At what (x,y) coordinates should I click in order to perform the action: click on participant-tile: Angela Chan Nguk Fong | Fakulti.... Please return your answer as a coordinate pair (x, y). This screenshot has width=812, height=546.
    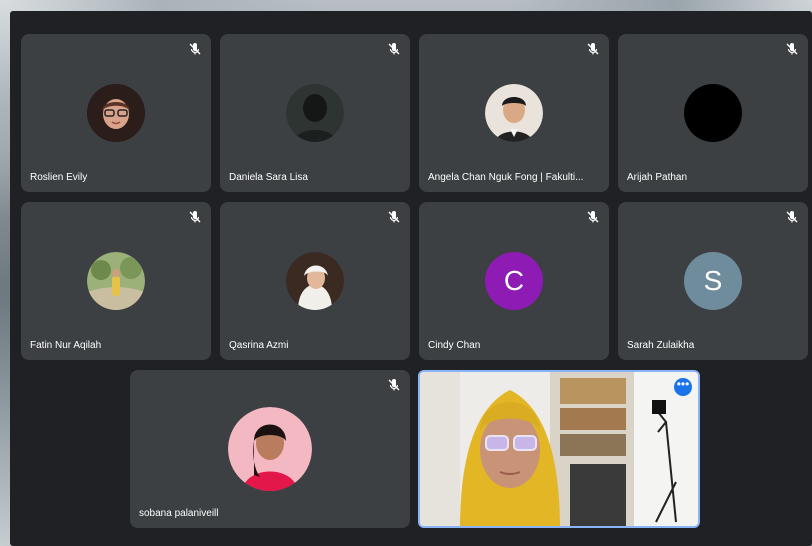
    Looking at the image, I should click on (514, 113).